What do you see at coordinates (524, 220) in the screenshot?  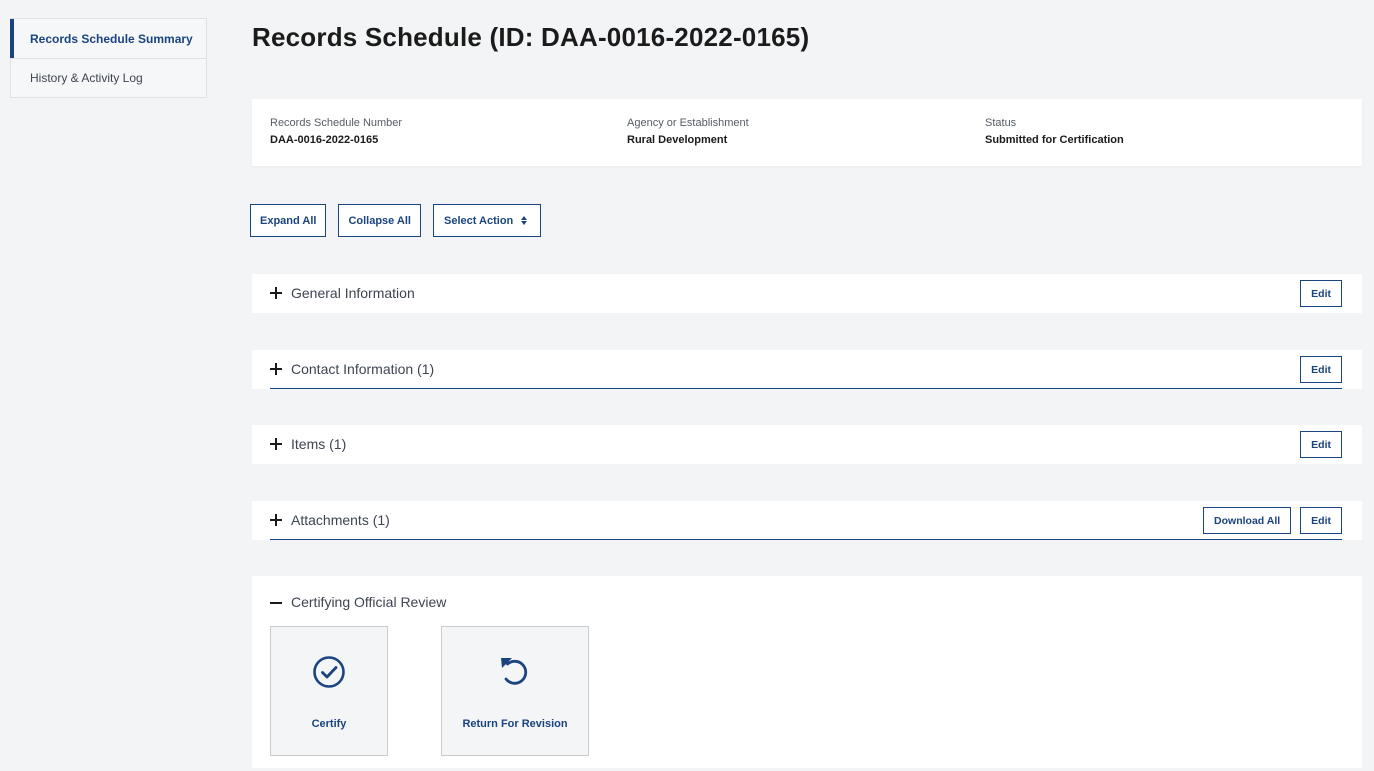 I see `sort-arrows-icon` at bounding box center [524, 220].